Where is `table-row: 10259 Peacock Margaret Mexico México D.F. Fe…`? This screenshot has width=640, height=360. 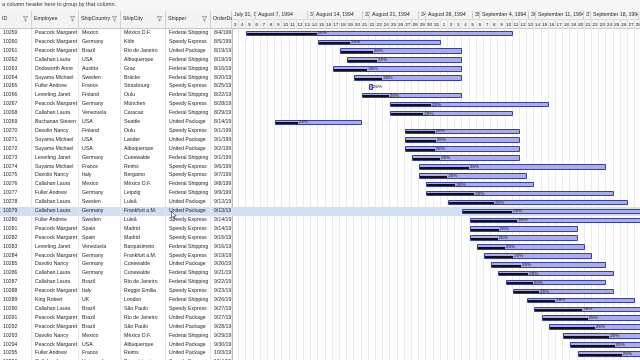
table-row: 10259 Peacock Margaret Mexico México D.F. Fe… is located at coordinates (116, 33).